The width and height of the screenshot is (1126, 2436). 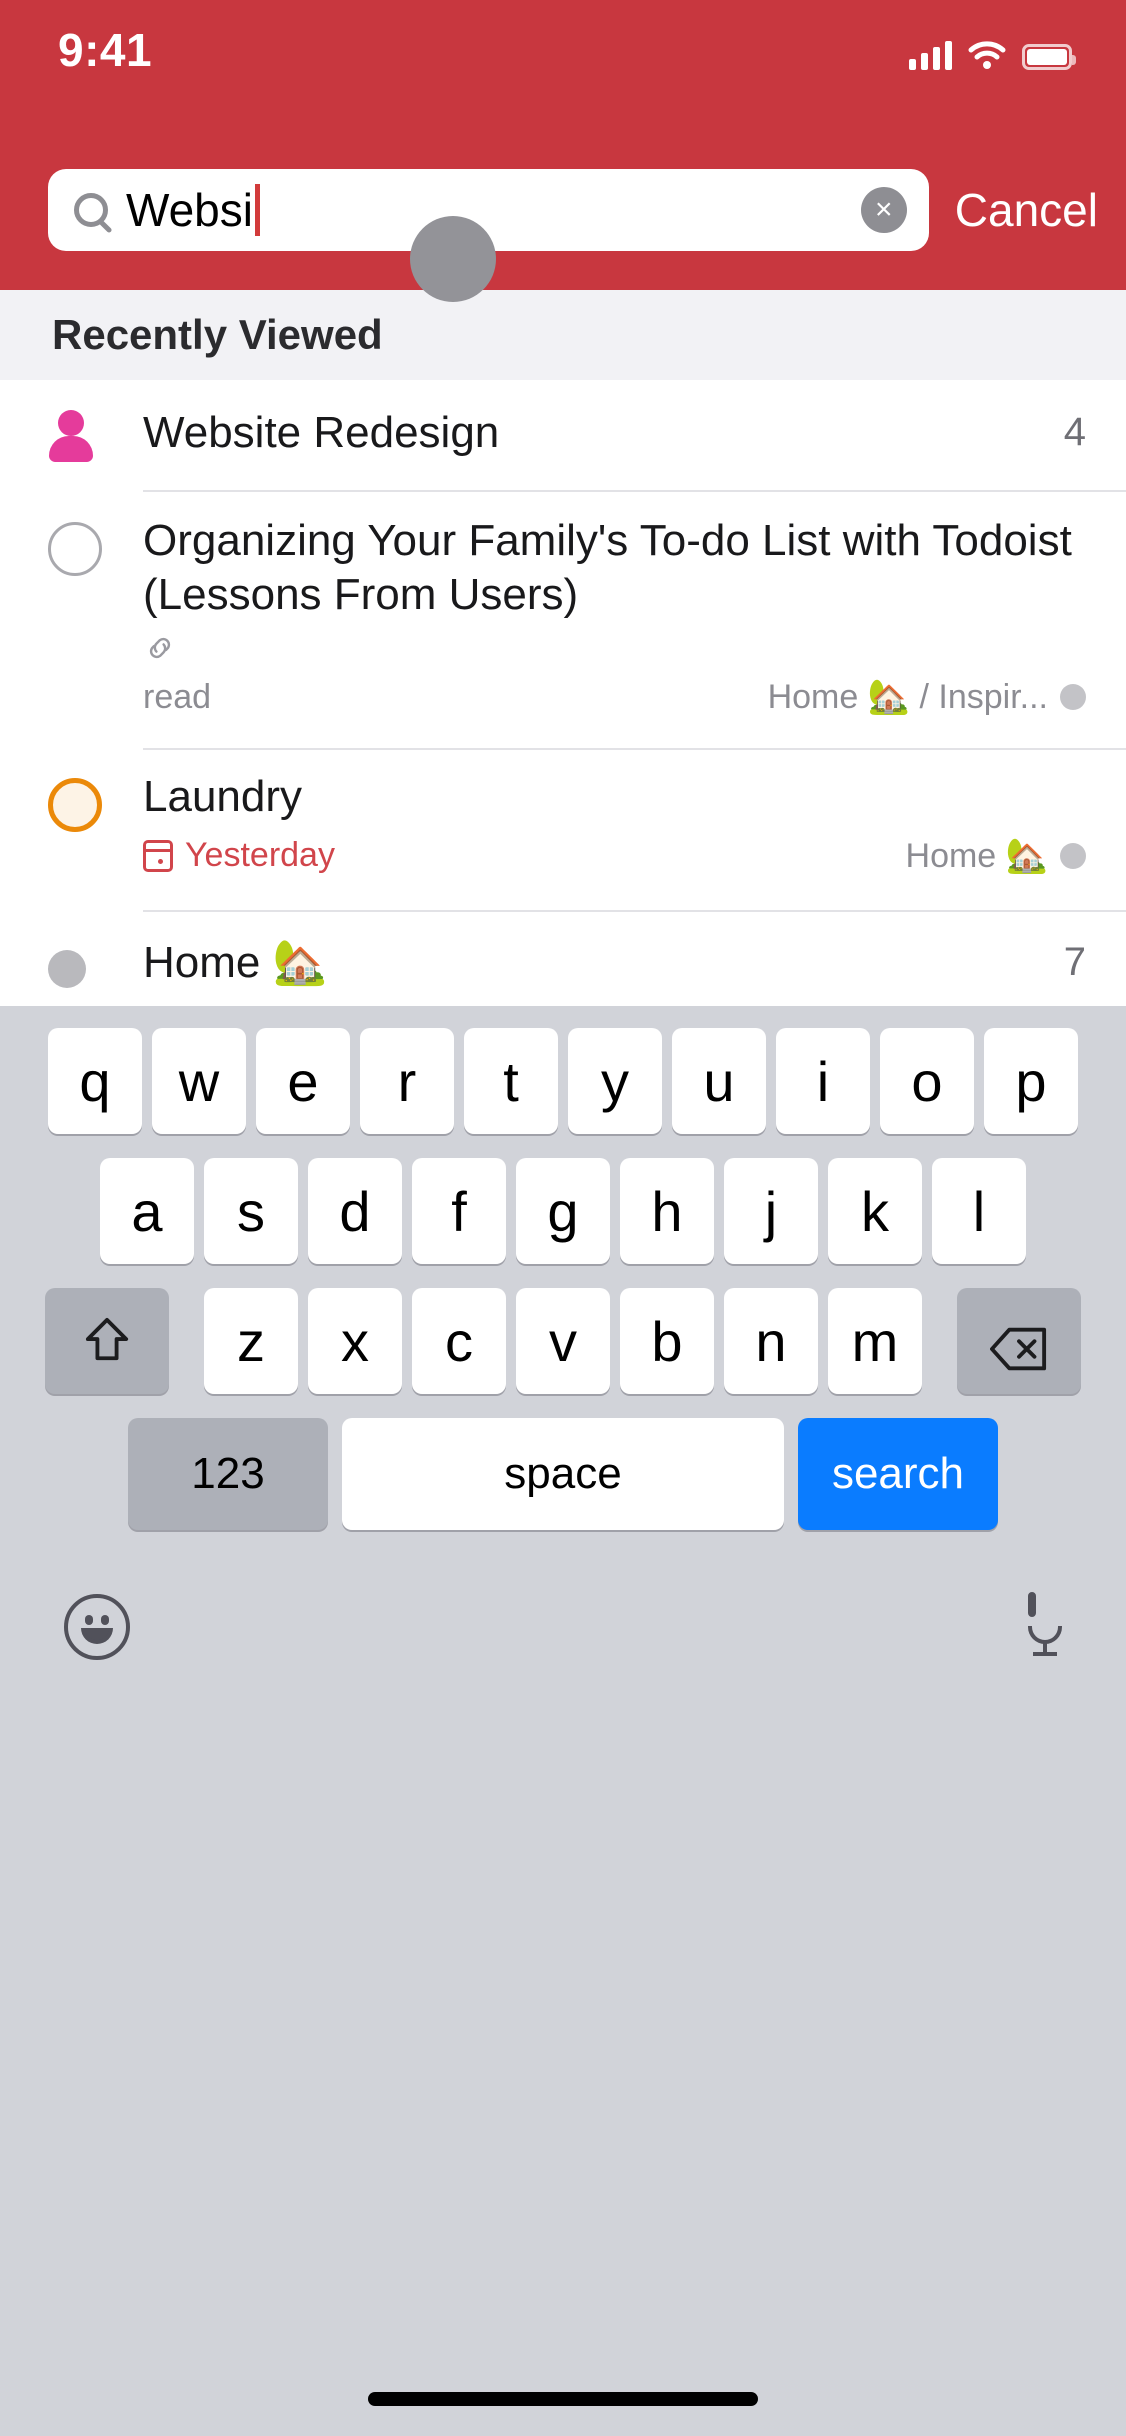 What do you see at coordinates (189, 210) in the screenshot?
I see `search-value: Websi` at bounding box center [189, 210].